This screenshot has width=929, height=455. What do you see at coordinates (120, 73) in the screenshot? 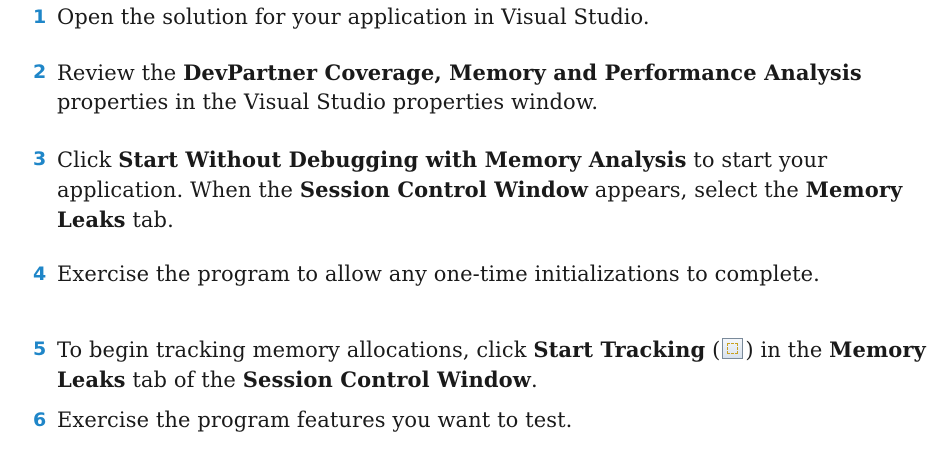
I see `step-text: Review the` at bounding box center [120, 73].